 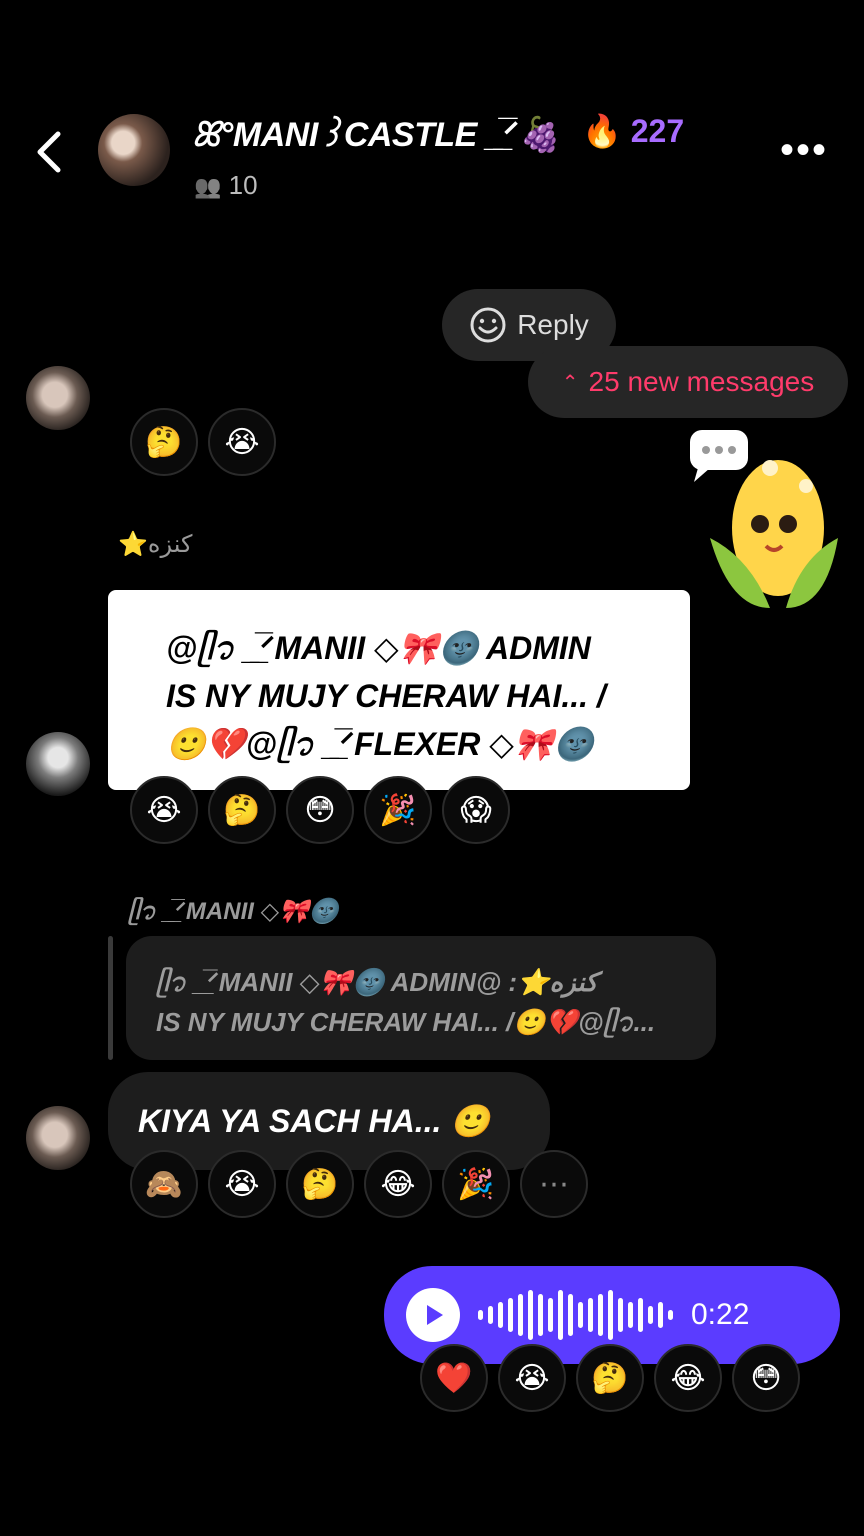 What do you see at coordinates (134, 150) in the screenshot?
I see `group-avatar` at bounding box center [134, 150].